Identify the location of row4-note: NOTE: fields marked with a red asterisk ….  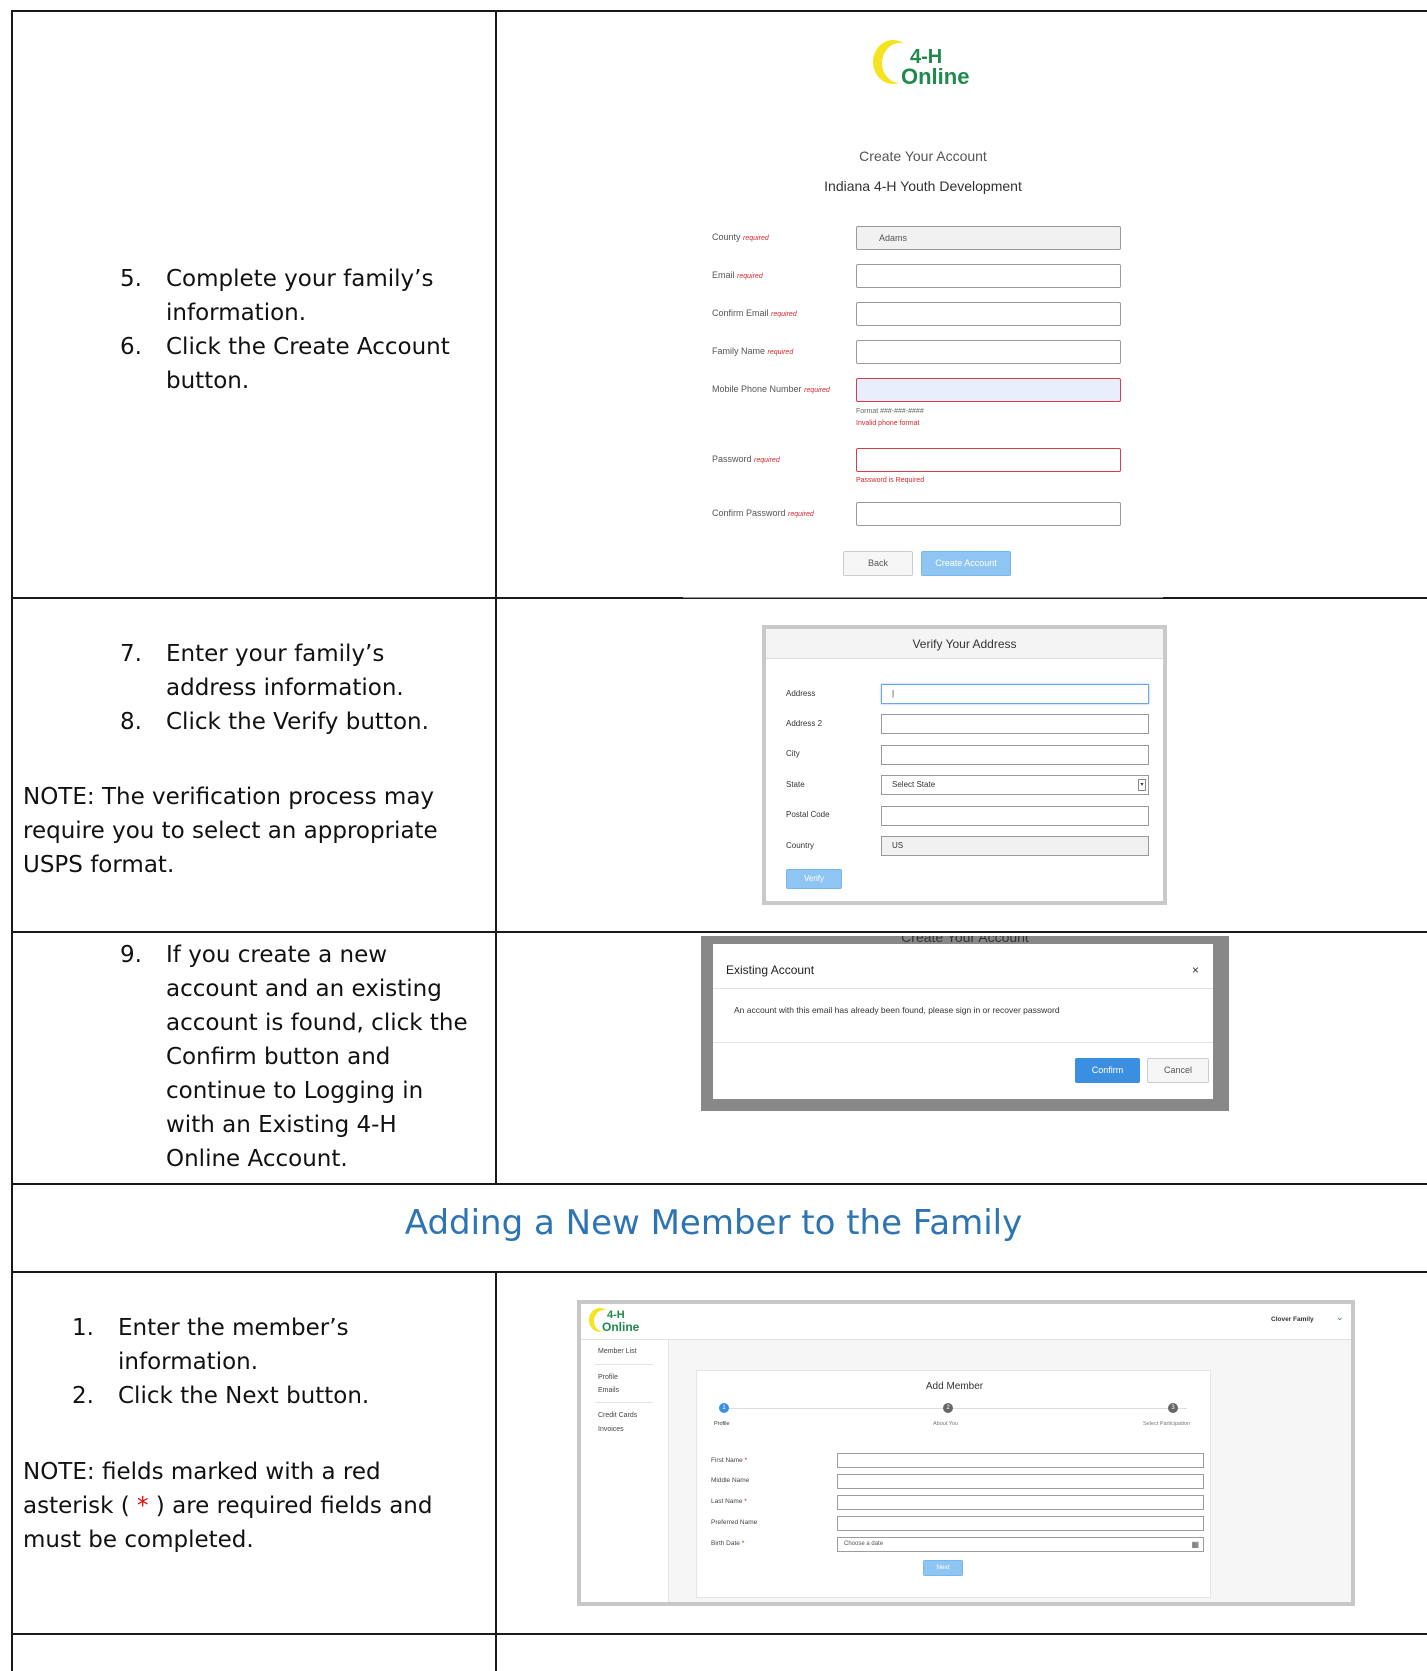
(228, 1506).